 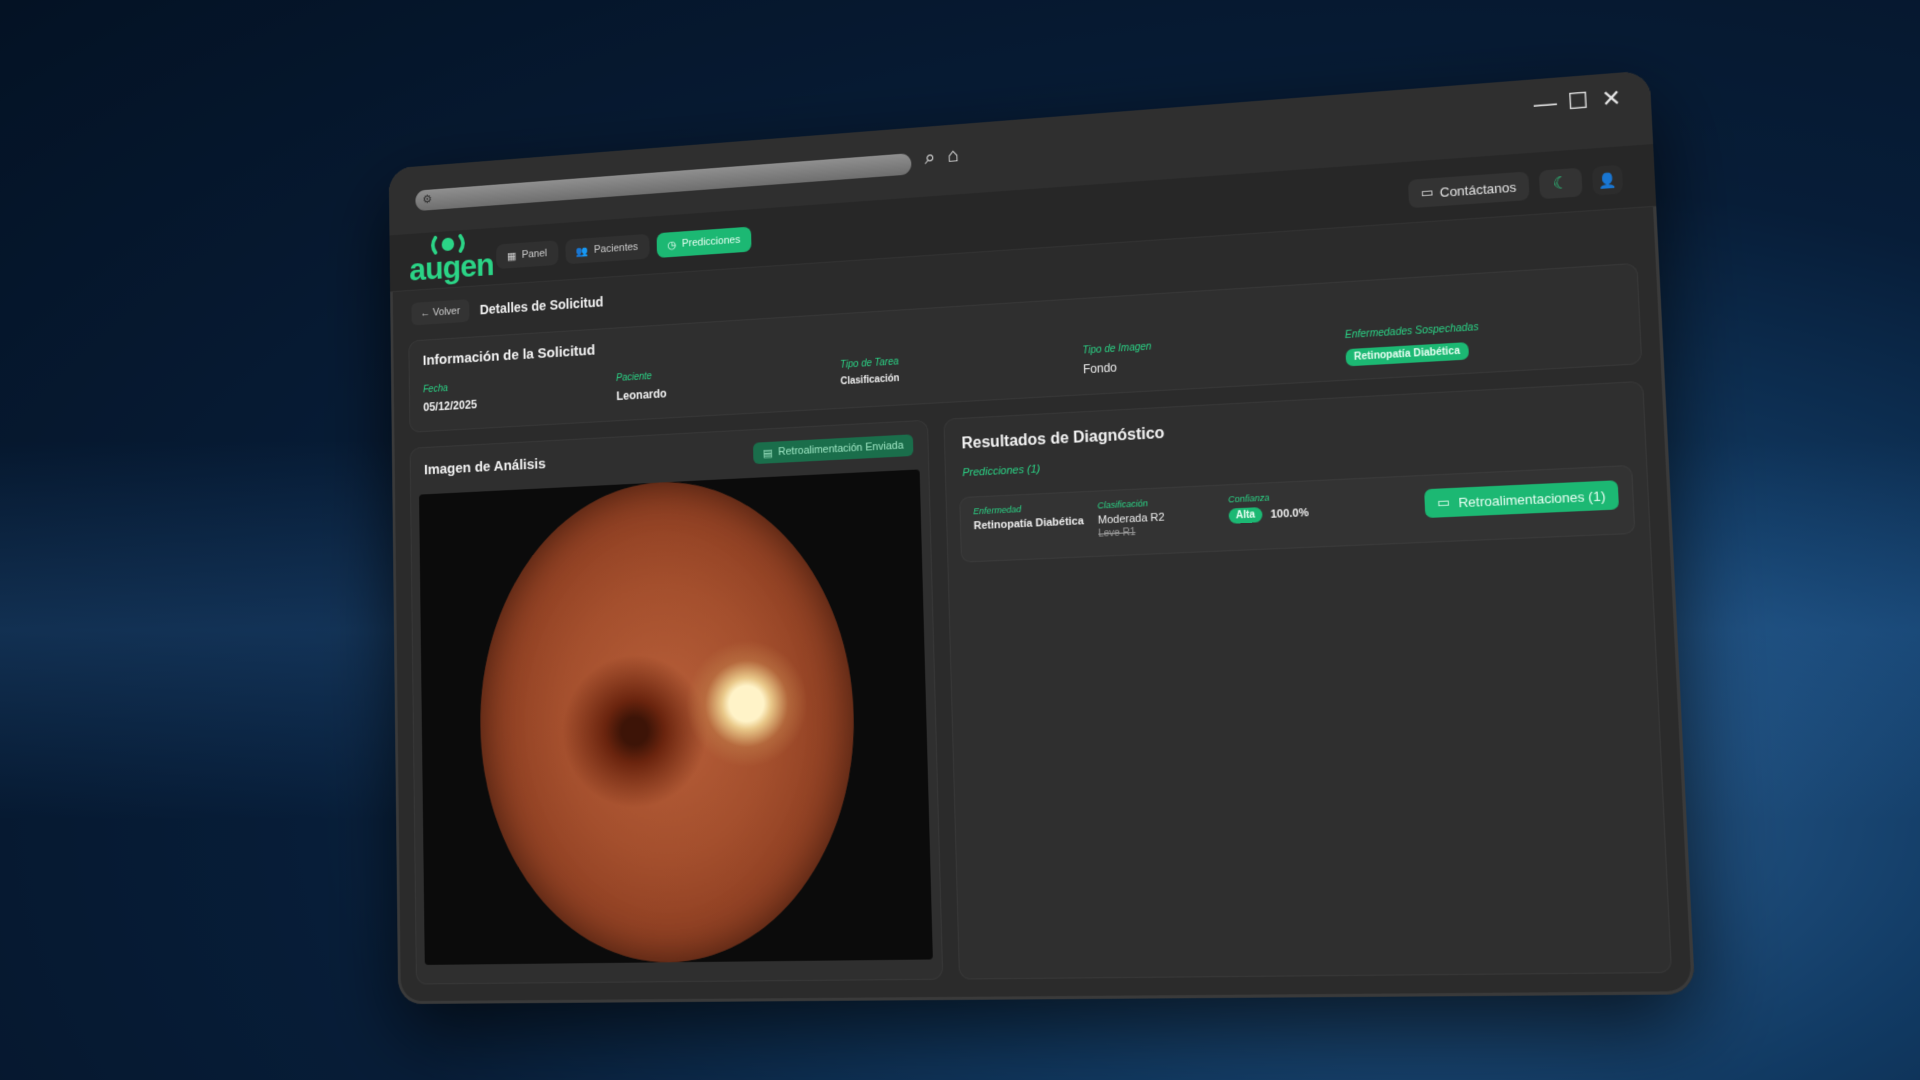 I want to click on field-label: Confianza, so click(x=1248, y=498).